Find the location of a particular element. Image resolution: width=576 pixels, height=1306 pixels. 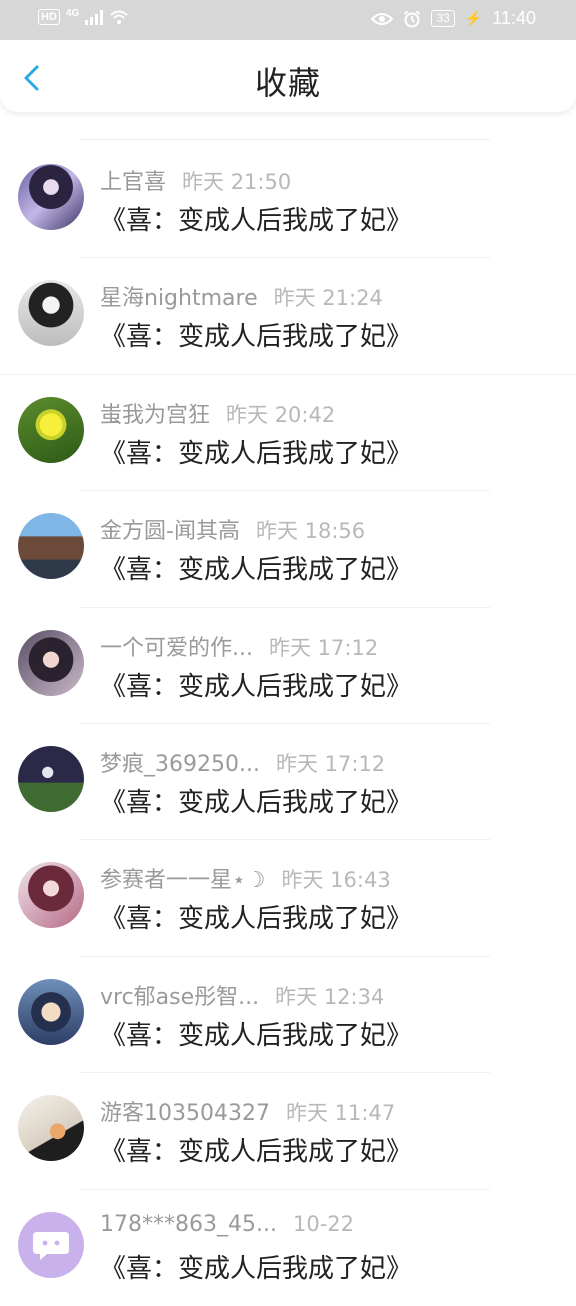

list-item: 星海nightmare 昨天 21:24 《喜：变成人后我成了妃》 is located at coordinates (288, 316).